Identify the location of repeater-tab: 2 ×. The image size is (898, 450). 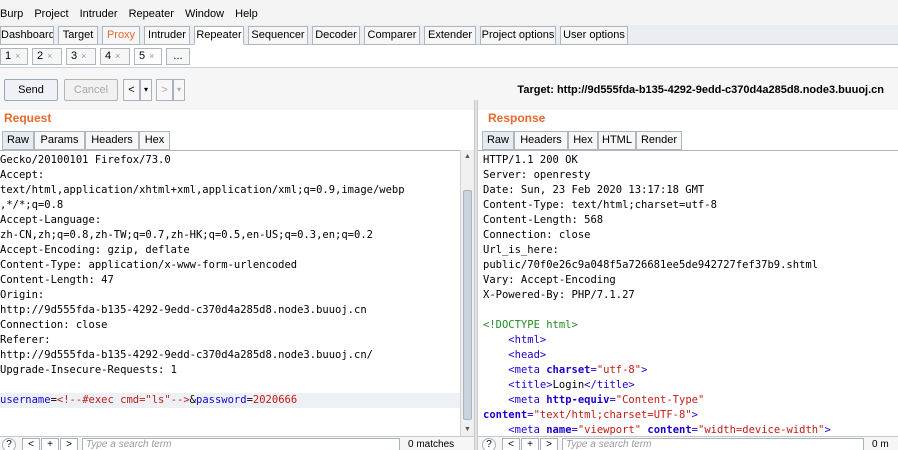
(47, 56).